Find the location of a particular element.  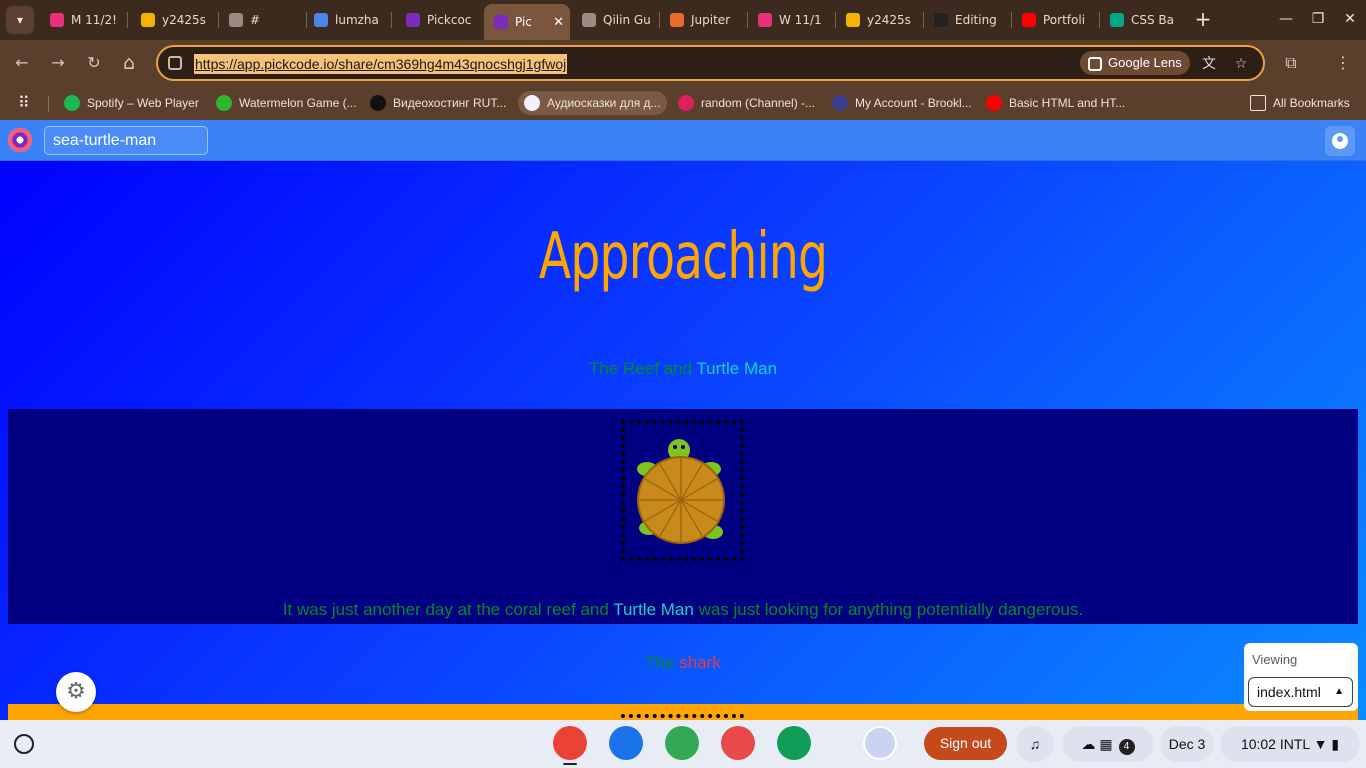

files-app-icon is located at coordinates (626, 743).